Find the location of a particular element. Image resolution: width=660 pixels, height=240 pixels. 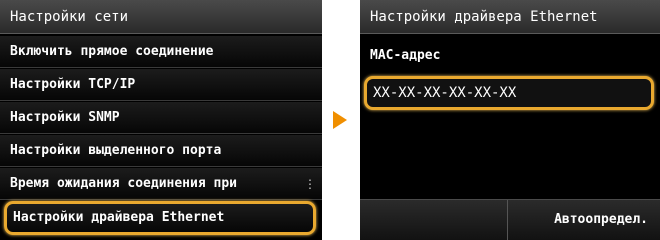

screen-title: Настройки драйвера Ethernet is located at coordinates (510, 17).